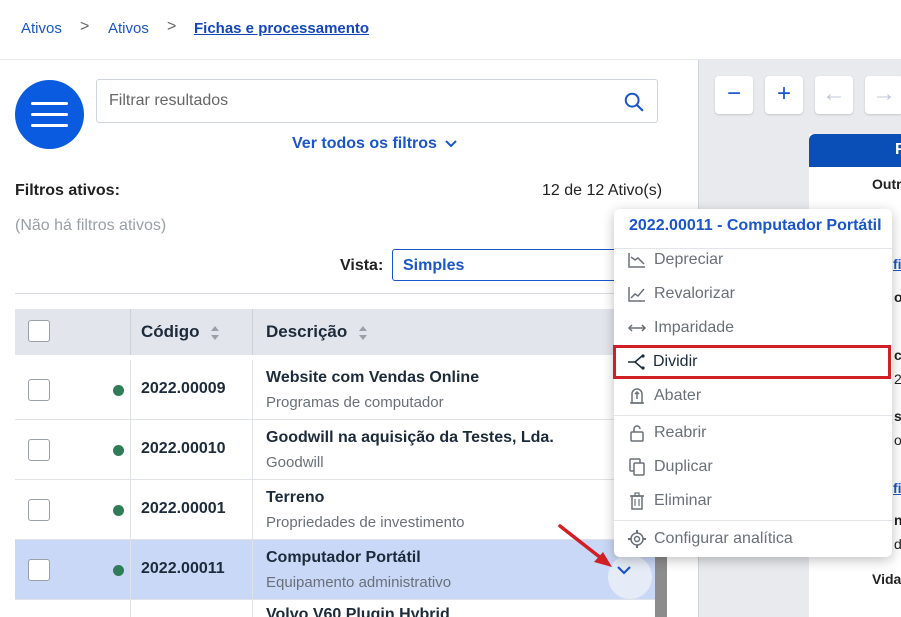 This screenshot has height=617, width=901. Describe the element at coordinates (307, 331) in the screenshot. I see `column-header-description-label: Descrição` at that location.